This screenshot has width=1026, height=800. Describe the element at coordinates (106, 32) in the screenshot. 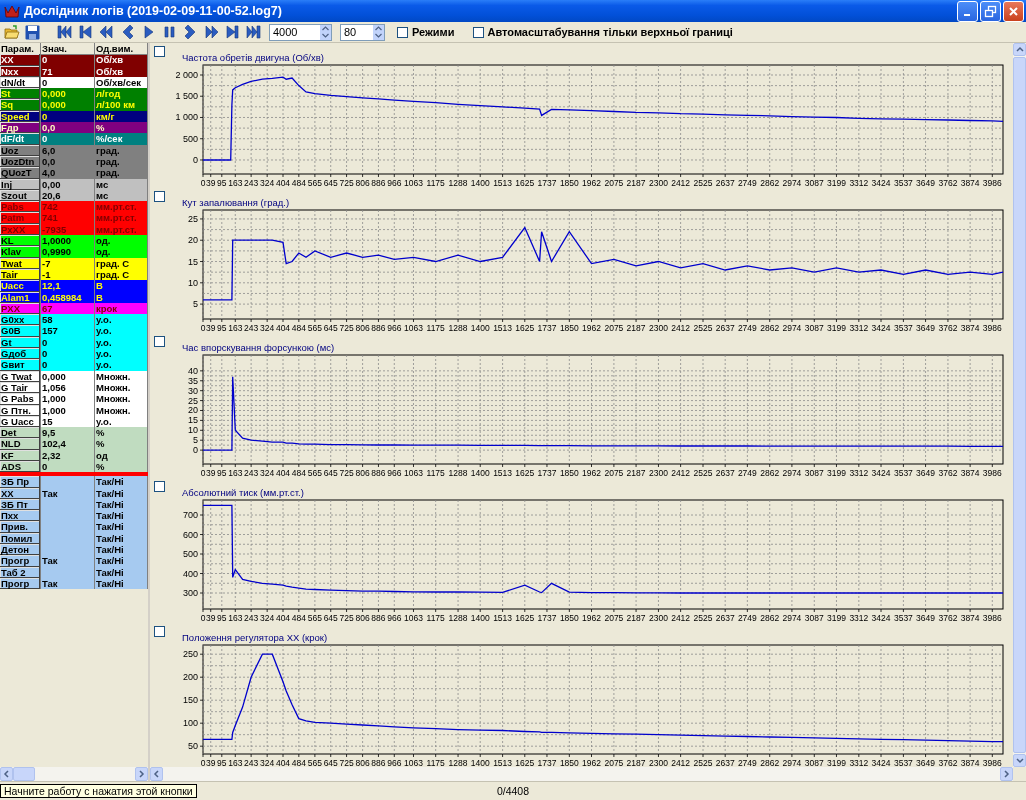

I see `rewind-icon` at that location.